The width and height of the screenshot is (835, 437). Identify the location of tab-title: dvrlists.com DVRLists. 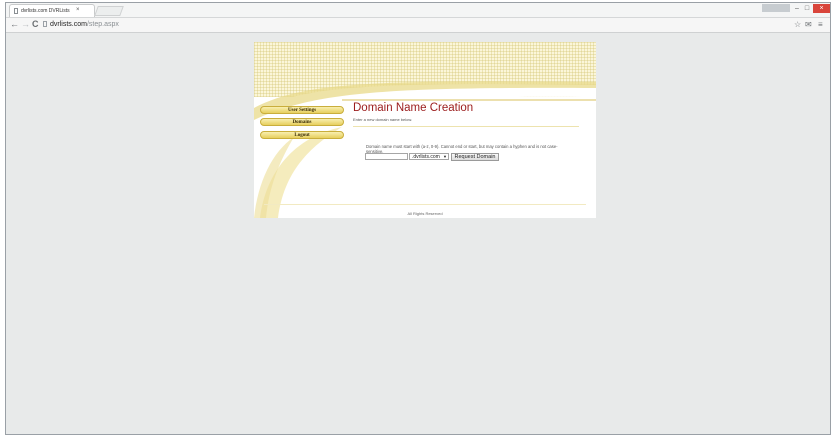
(45, 11).